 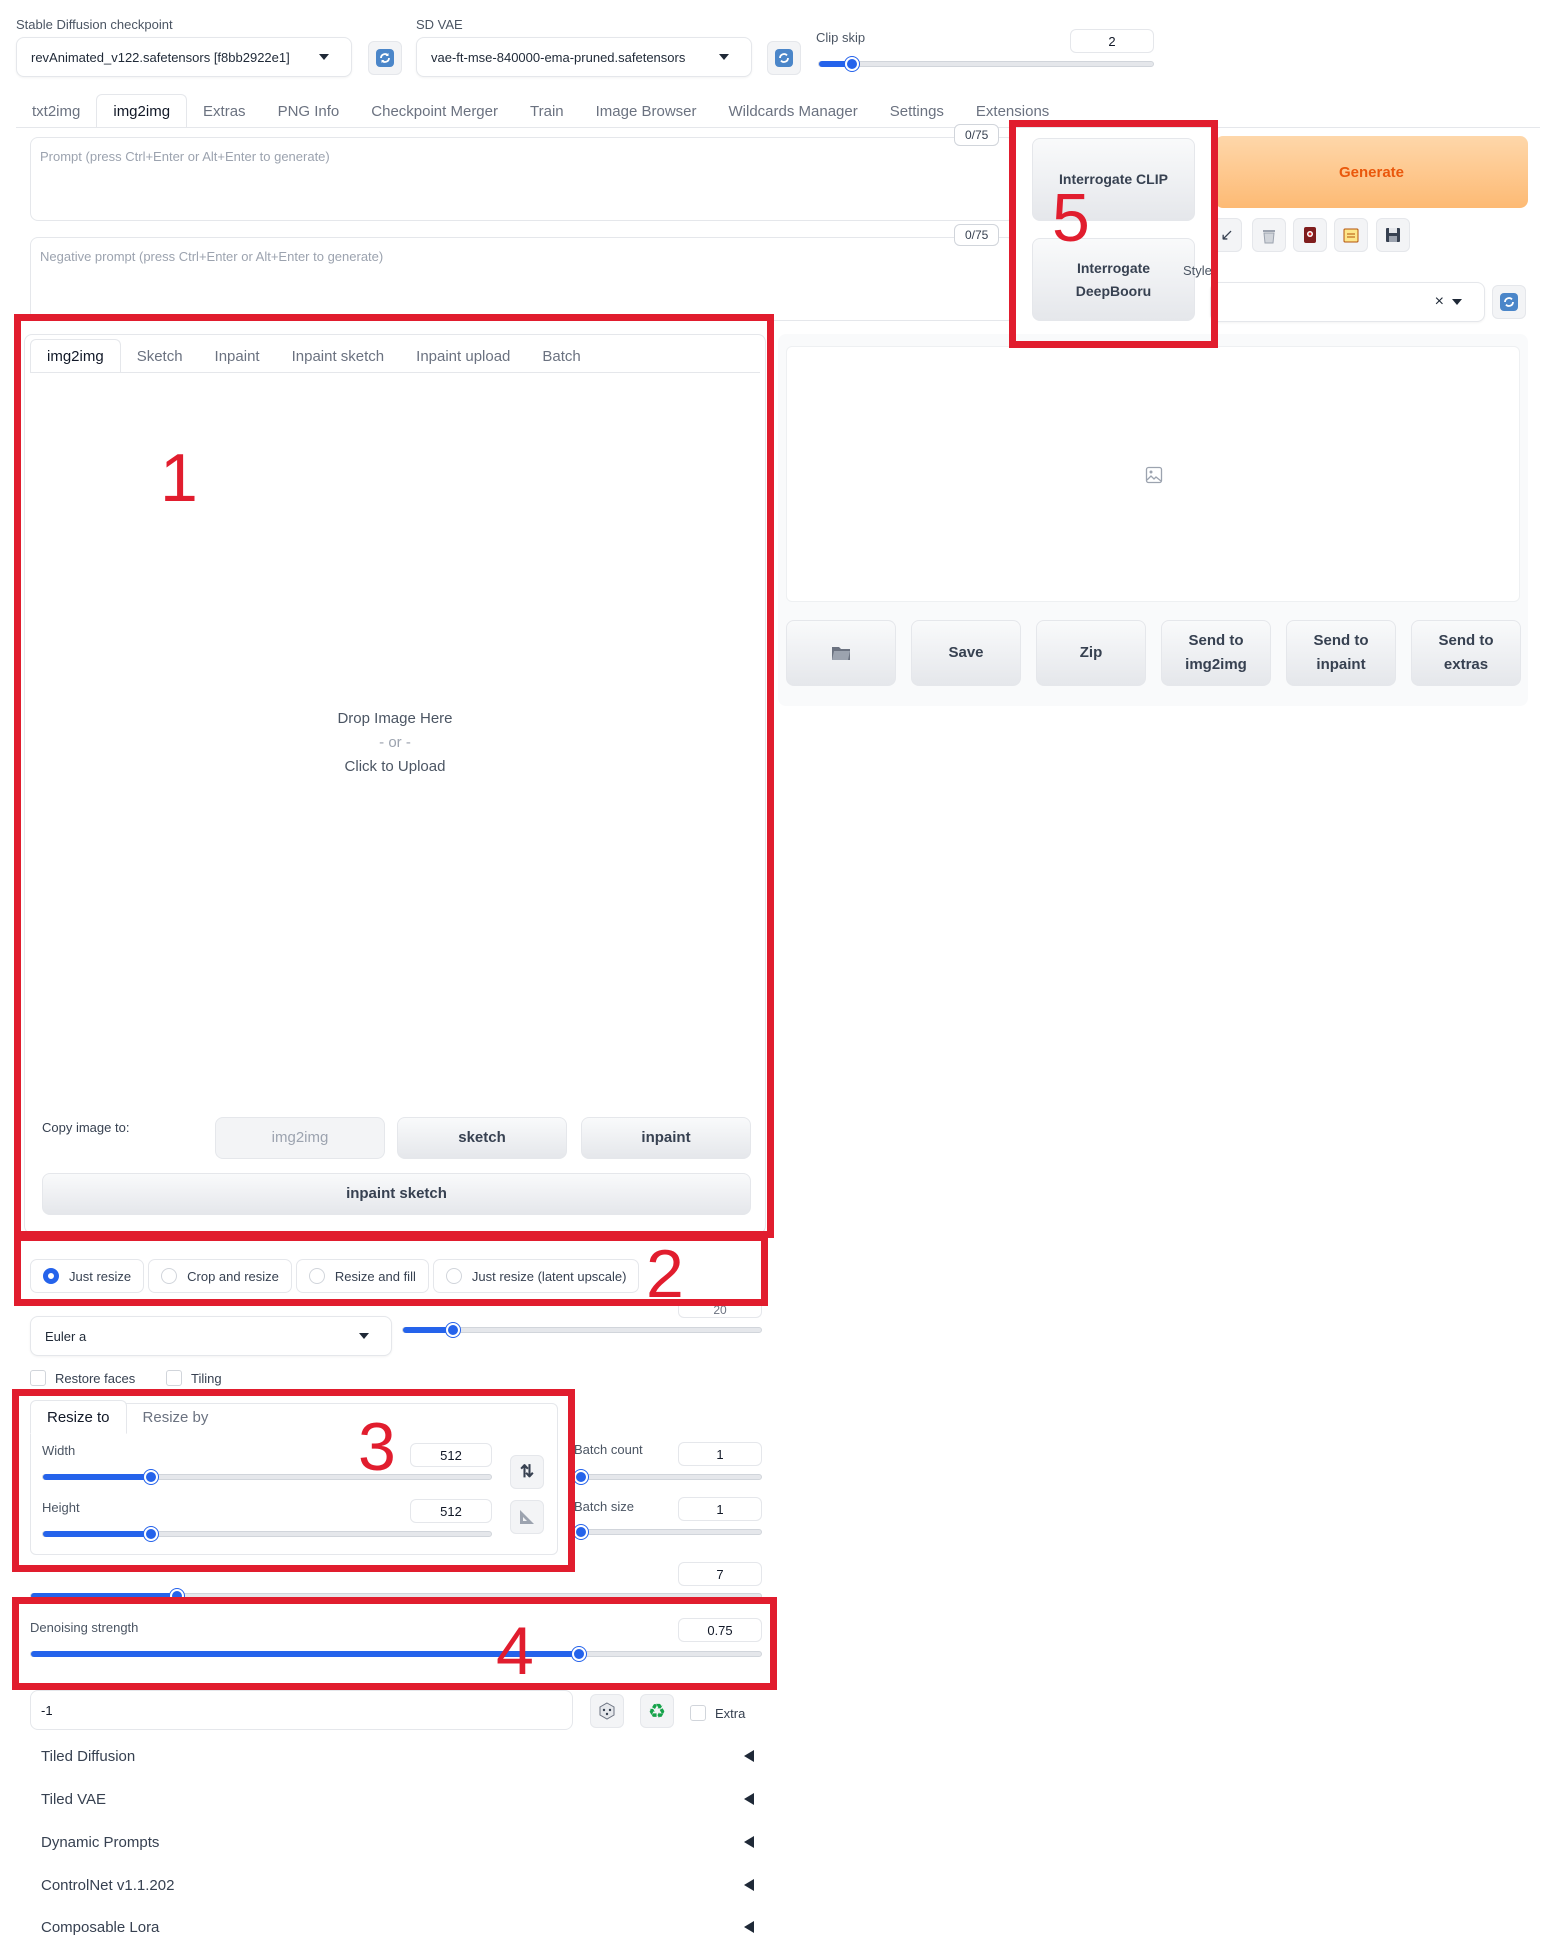 What do you see at coordinates (717, 1713) in the screenshot?
I see `extra-seed-checkbox: Extra` at bounding box center [717, 1713].